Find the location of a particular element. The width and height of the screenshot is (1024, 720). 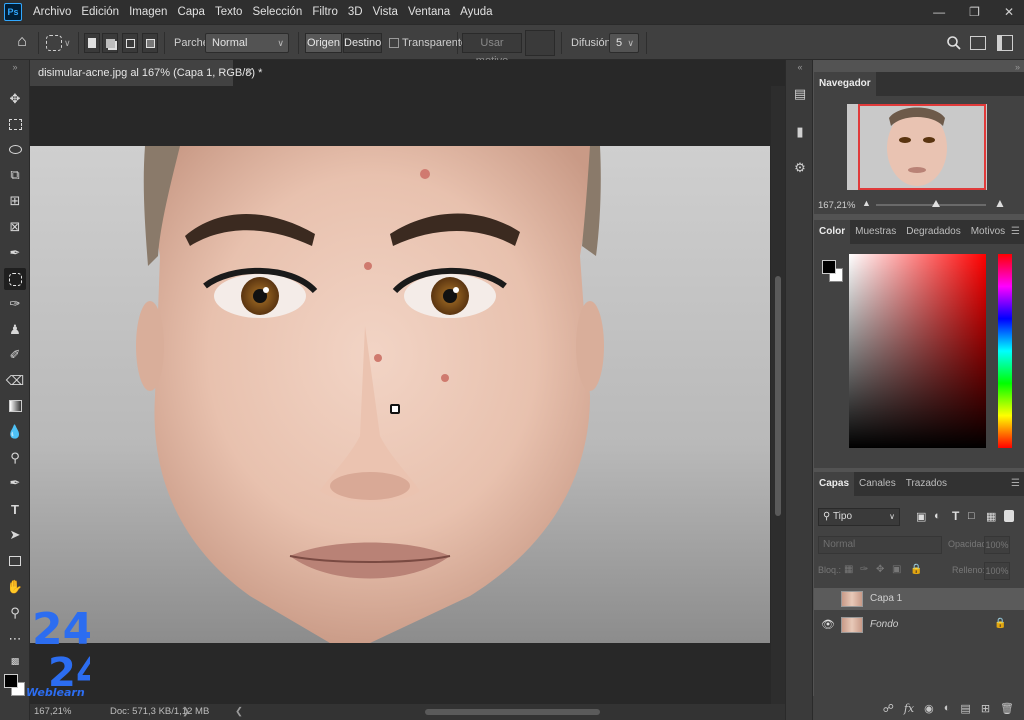

layer-row: Capa 1 is located at coordinates (919, 599).